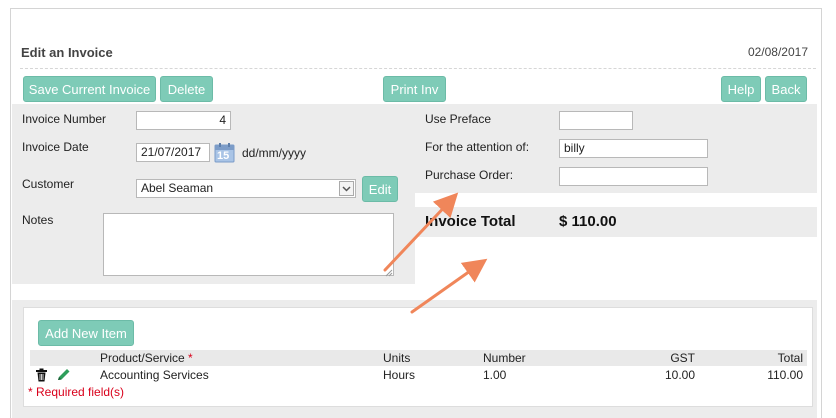  I want to click on col-product-header: Product/Service *, so click(146, 358).